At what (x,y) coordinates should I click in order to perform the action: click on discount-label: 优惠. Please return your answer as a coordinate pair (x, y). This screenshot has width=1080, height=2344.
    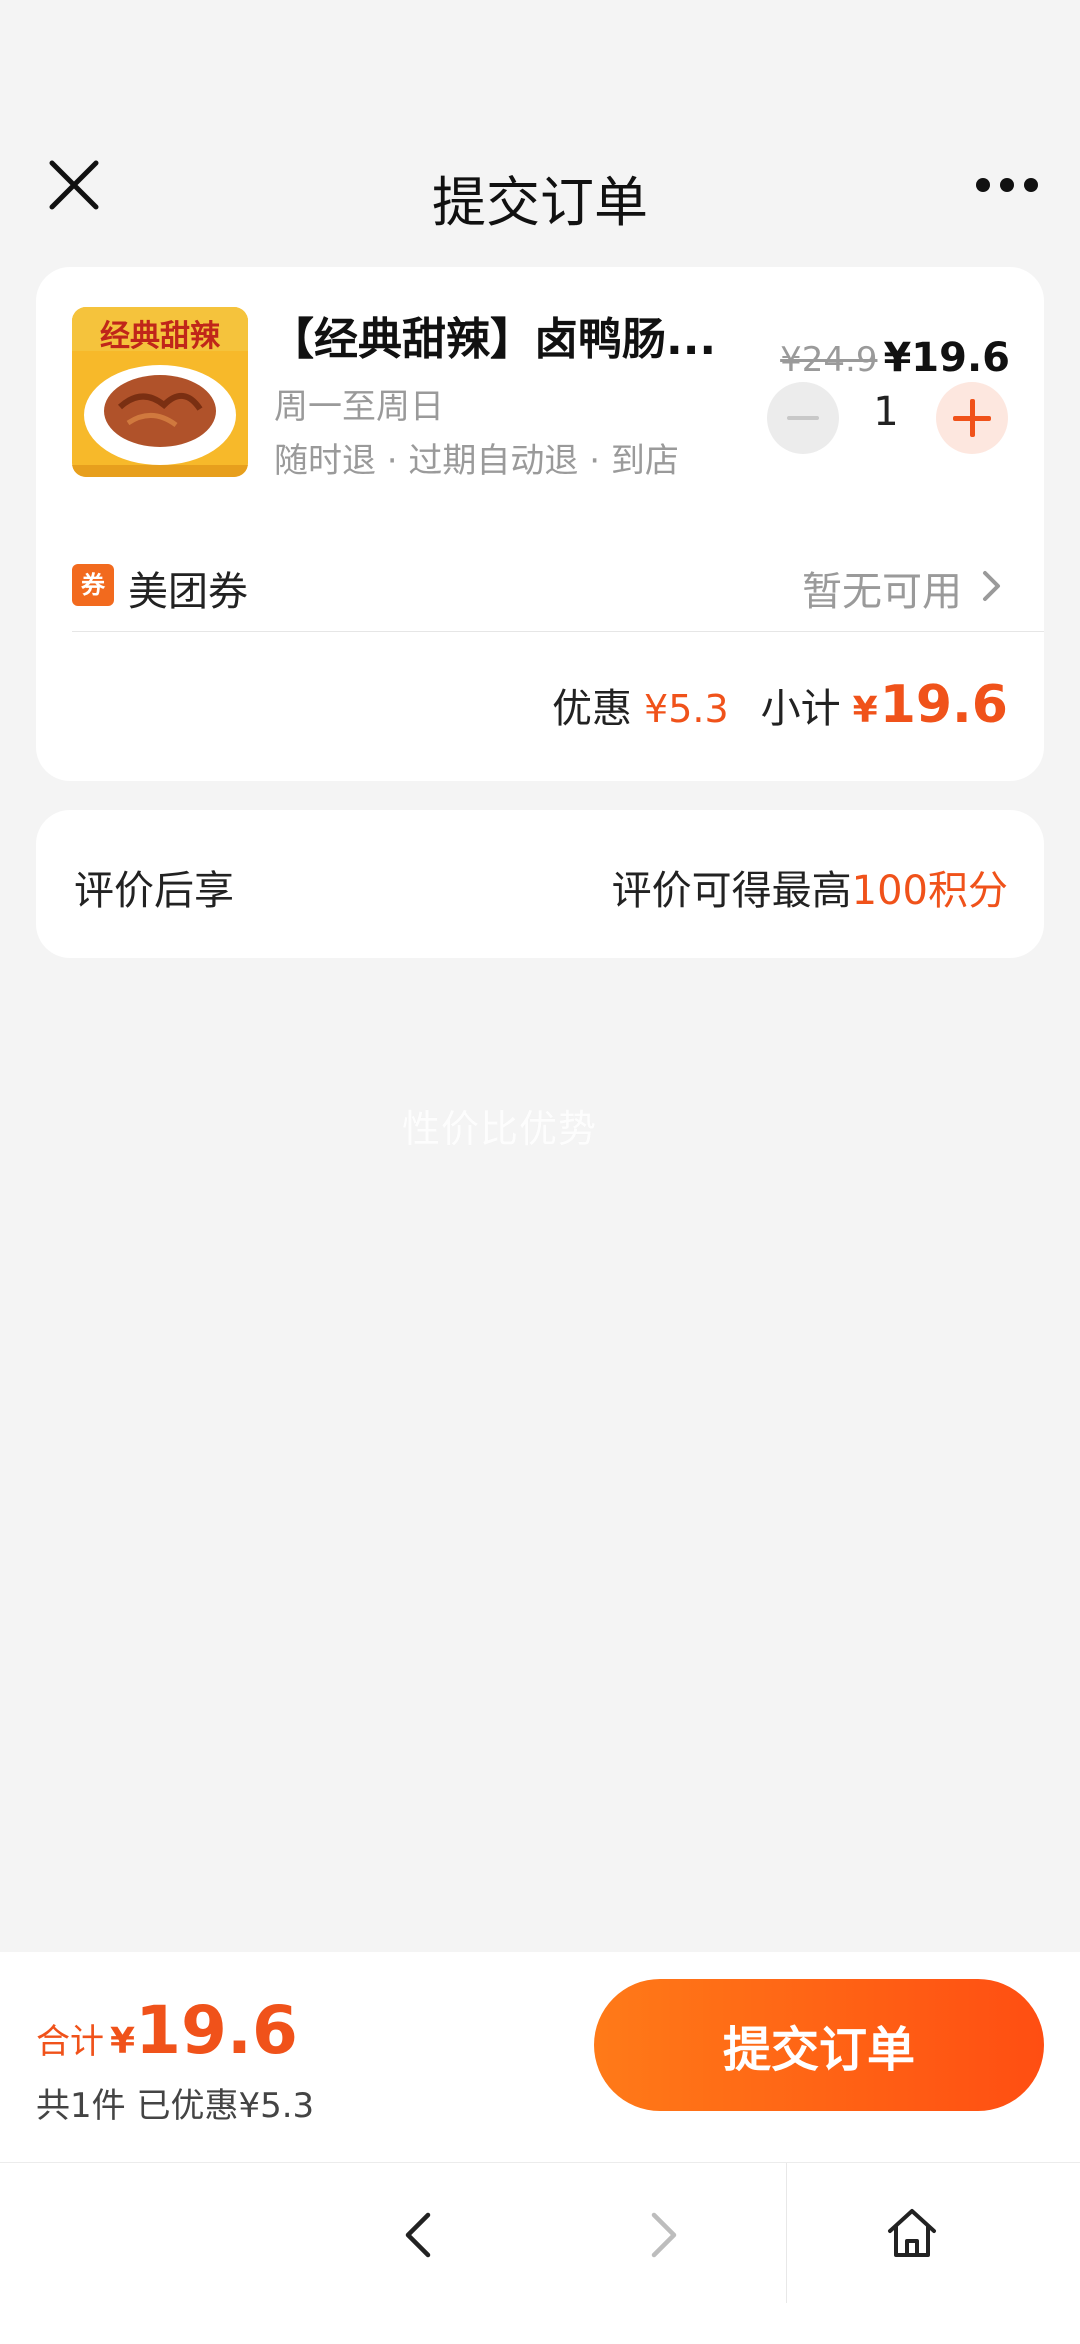
    Looking at the image, I should click on (592, 709).